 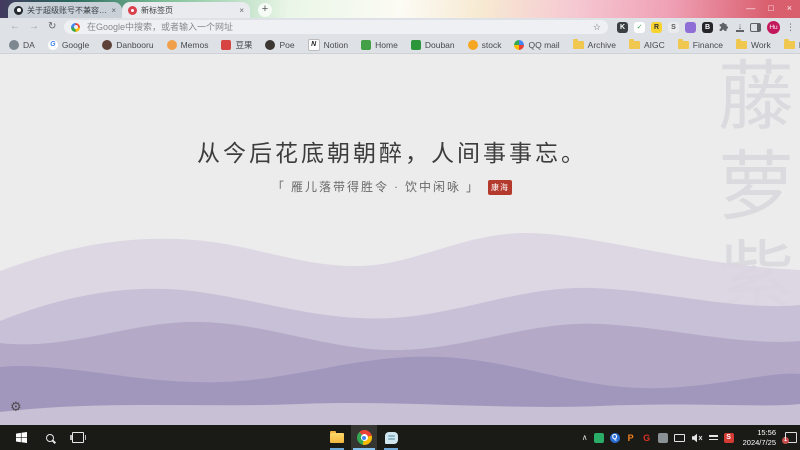 What do you see at coordinates (52, 44) in the screenshot?
I see `google-icon: G` at bounding box center [52, 44].